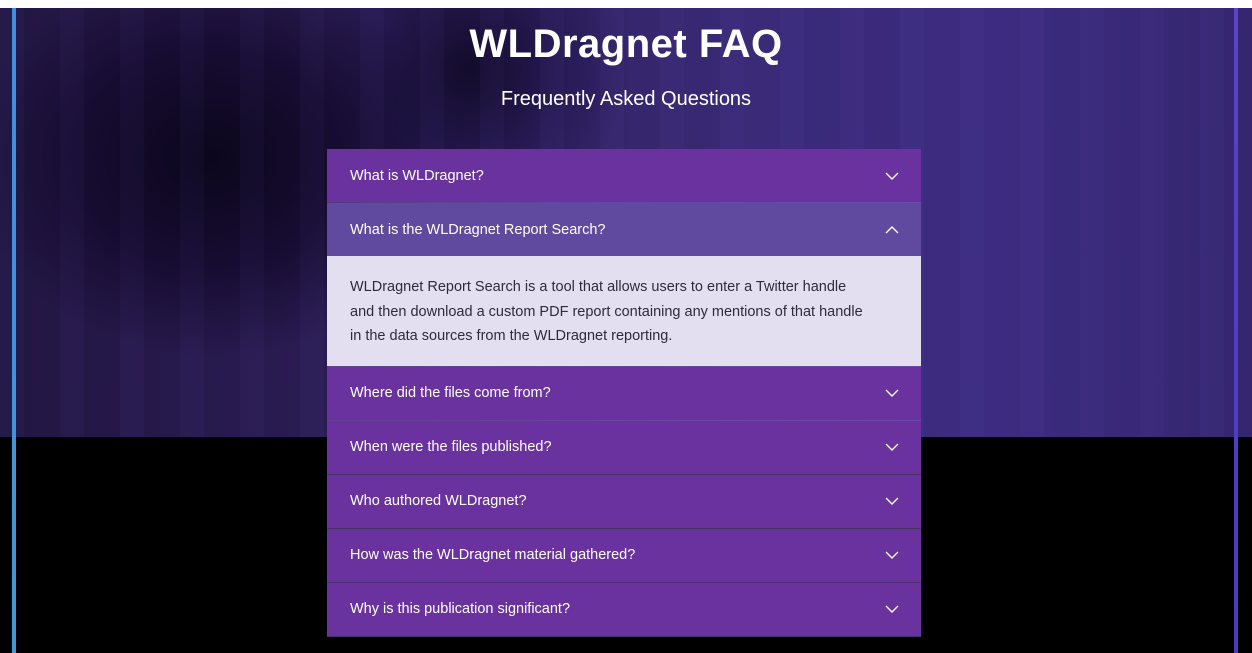  I want to click on faq-question-button: Where did the files come from?, so click(624, 393).